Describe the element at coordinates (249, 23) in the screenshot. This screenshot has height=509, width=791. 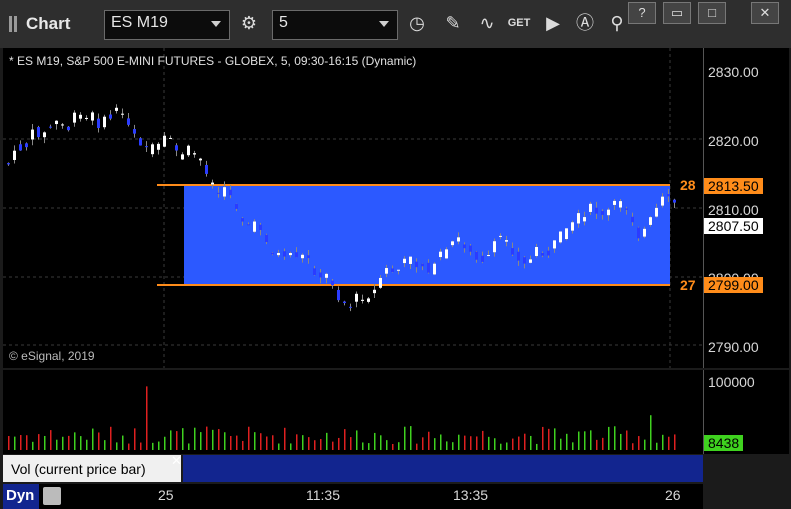
I see `settings-gear-icon: ⚙` at that location.